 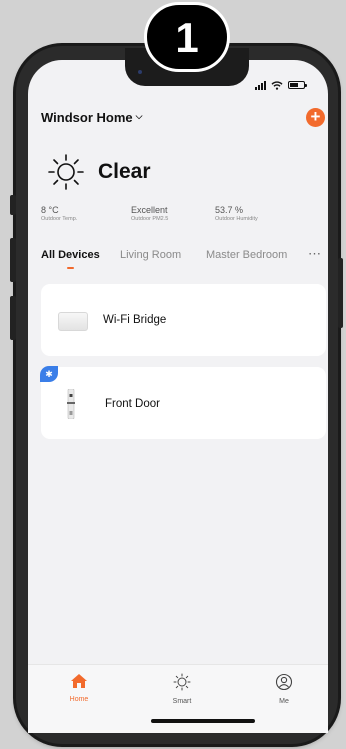 I want to click on room-tabs: All Devices Living Room Master Bedroom ⋯, so click(x=186, y=259).